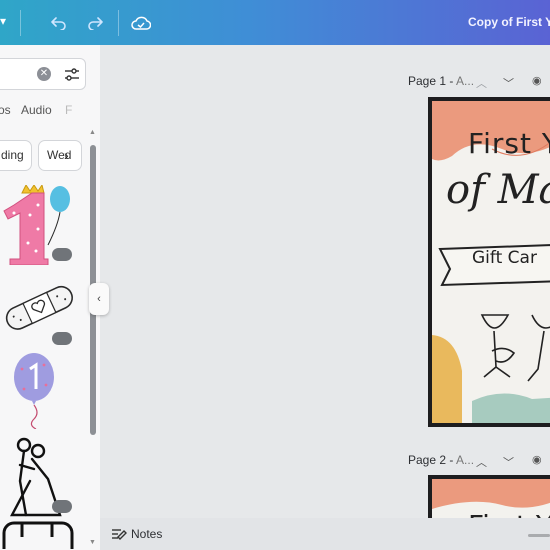  I want to click on chevron-right-icon: ›, so click(72, 155).